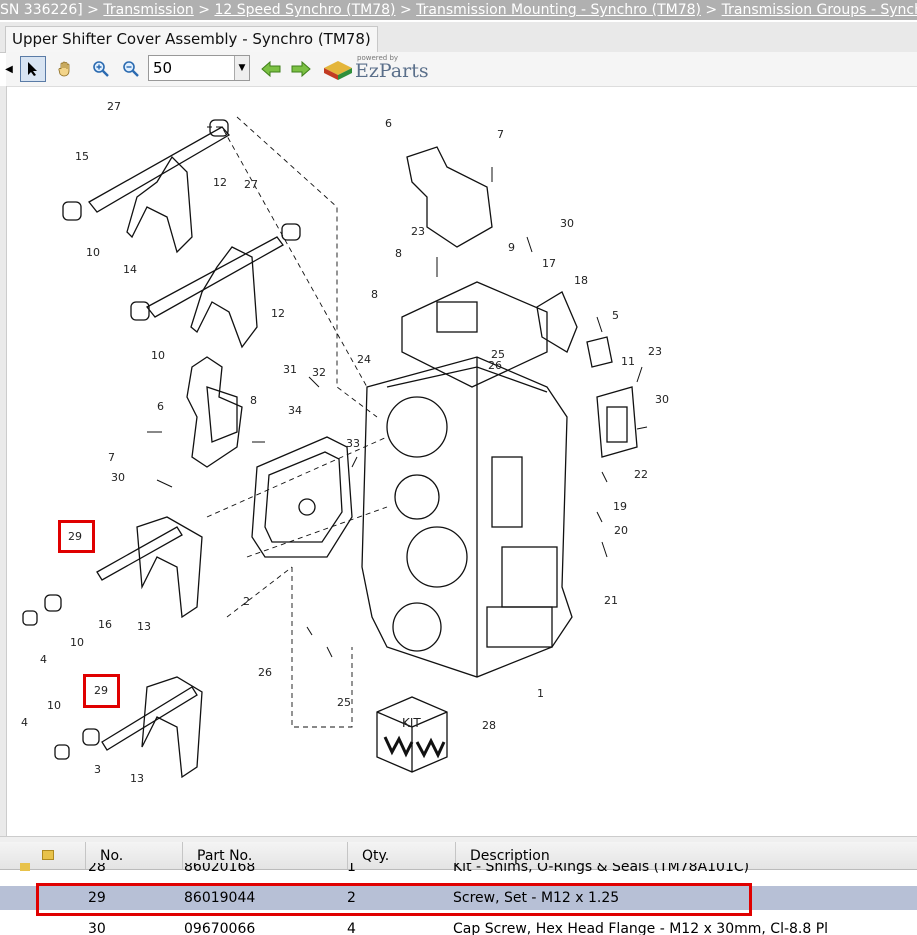  What do you see at coordinates (411, 723) in the screenshot?
I see `kit-label: KIT` at bounding box center [411, 723].